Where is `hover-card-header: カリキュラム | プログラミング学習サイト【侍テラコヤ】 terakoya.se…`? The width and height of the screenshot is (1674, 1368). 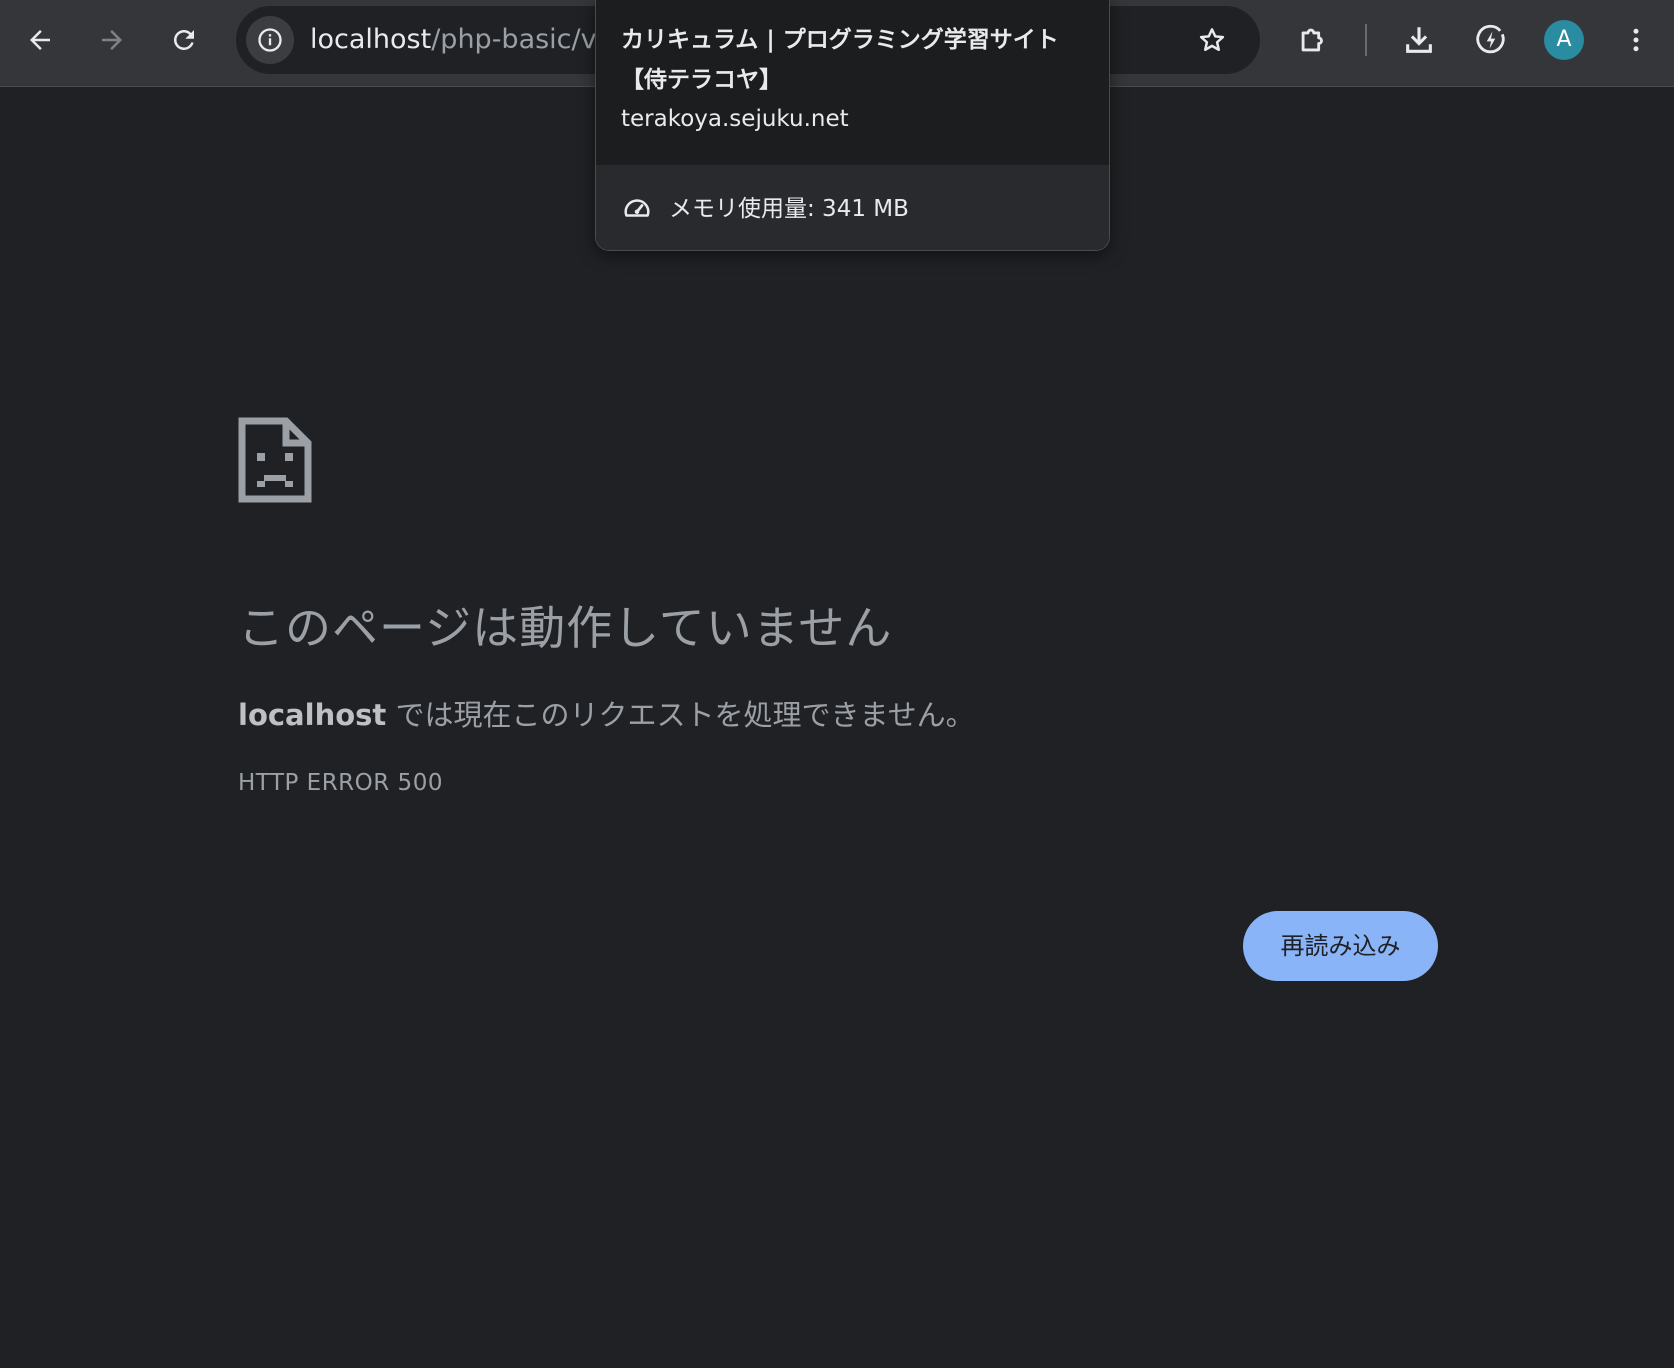
hover-card-header: カリキュラム | プログラミング学習サイト【侍テラコヤ】 terakoya.se… is located at coordinates (852, 82).